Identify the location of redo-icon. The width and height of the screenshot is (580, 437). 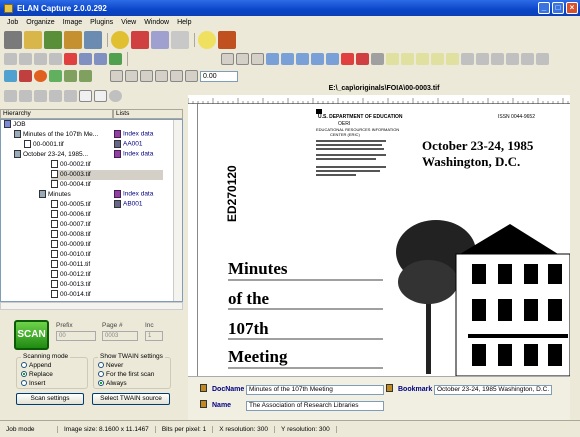
(100, 59).